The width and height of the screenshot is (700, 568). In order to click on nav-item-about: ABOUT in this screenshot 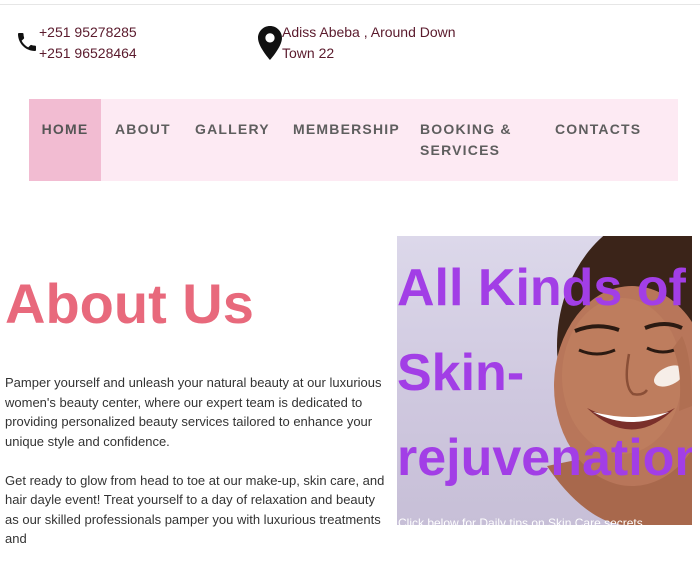, I will do `click(143, 119)`.